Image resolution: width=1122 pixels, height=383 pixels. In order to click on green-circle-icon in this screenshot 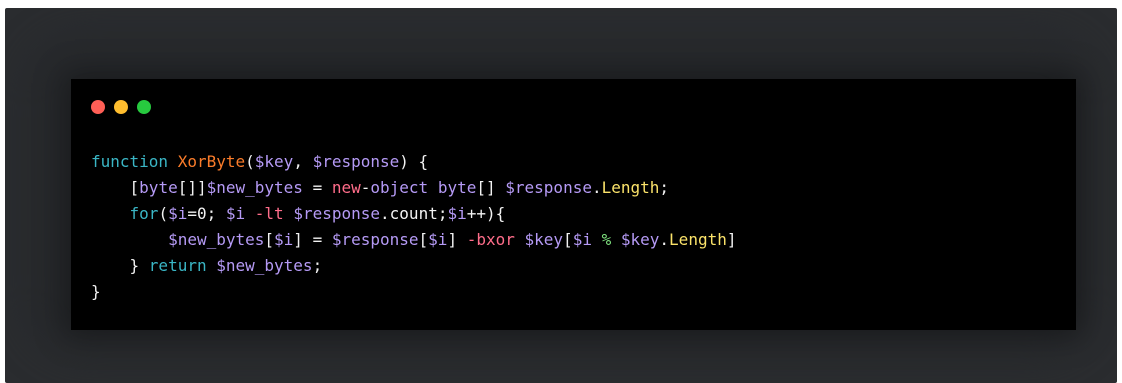, I will do `click(144, 107)`.